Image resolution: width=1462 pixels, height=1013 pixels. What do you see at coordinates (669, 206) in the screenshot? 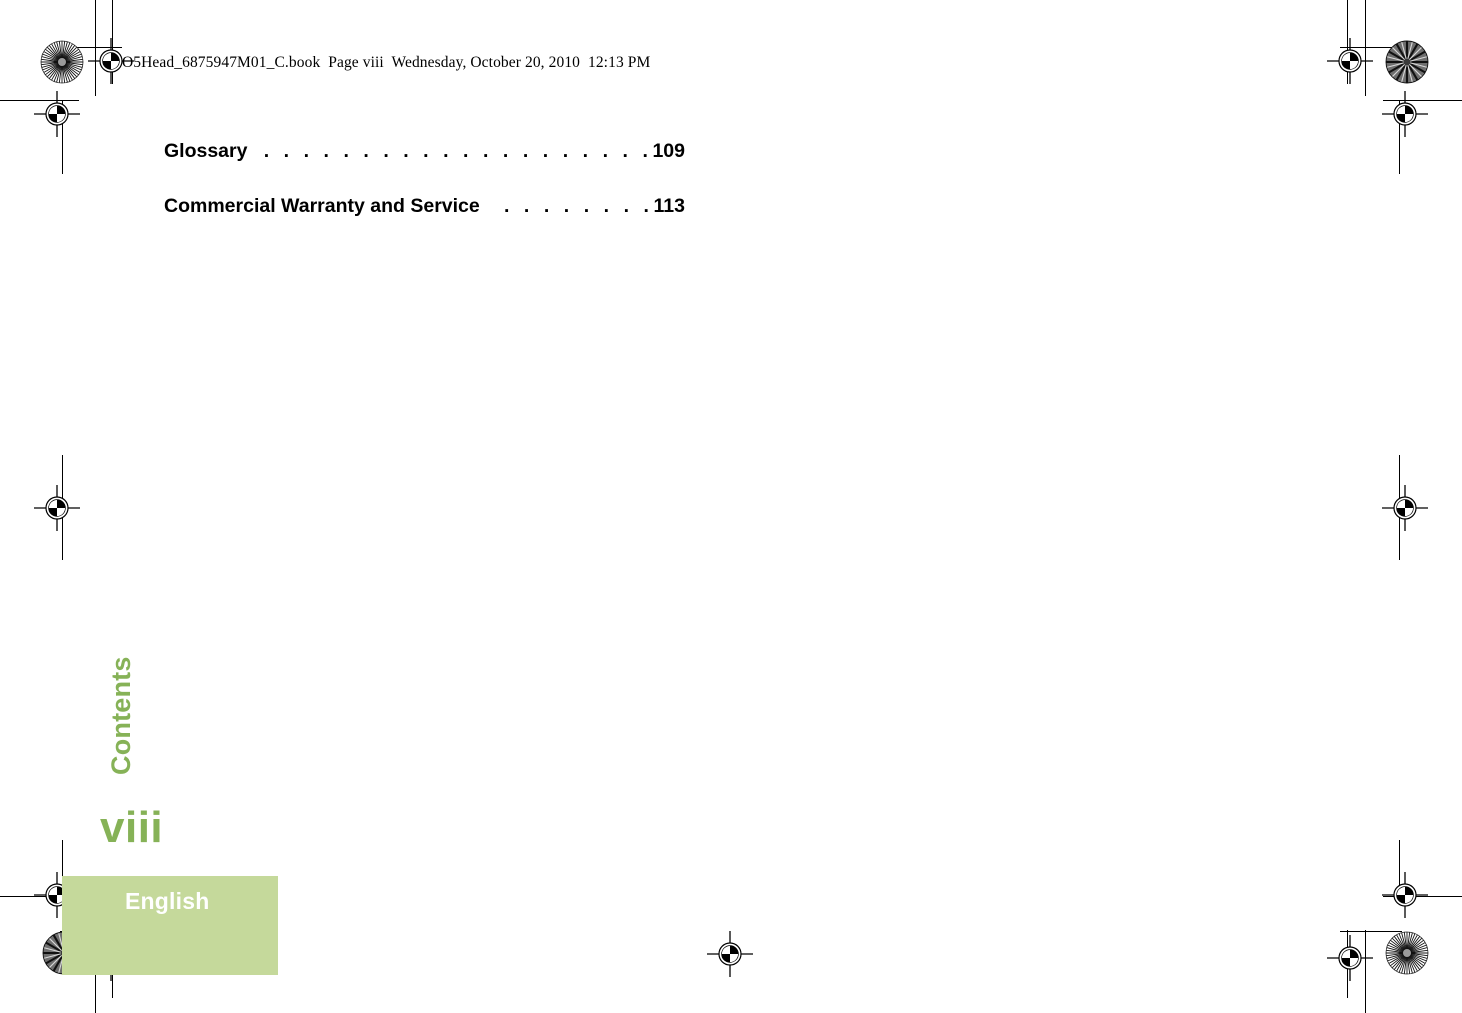
I see `toc-entry-page: 113` at bounding box center [669, 206].